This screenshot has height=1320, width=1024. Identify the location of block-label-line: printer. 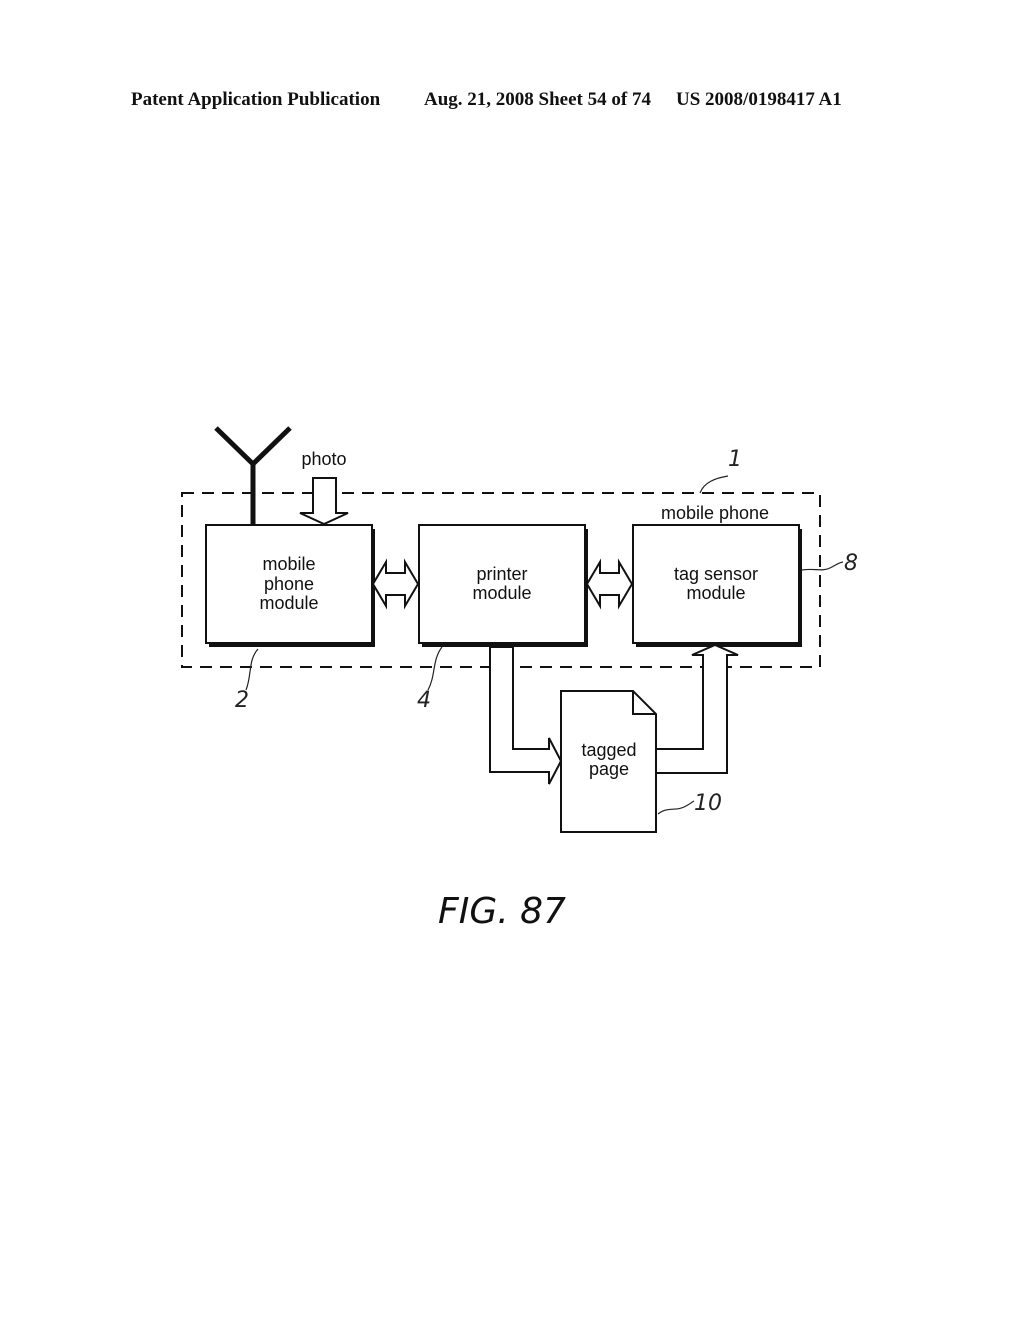
(501, 574).